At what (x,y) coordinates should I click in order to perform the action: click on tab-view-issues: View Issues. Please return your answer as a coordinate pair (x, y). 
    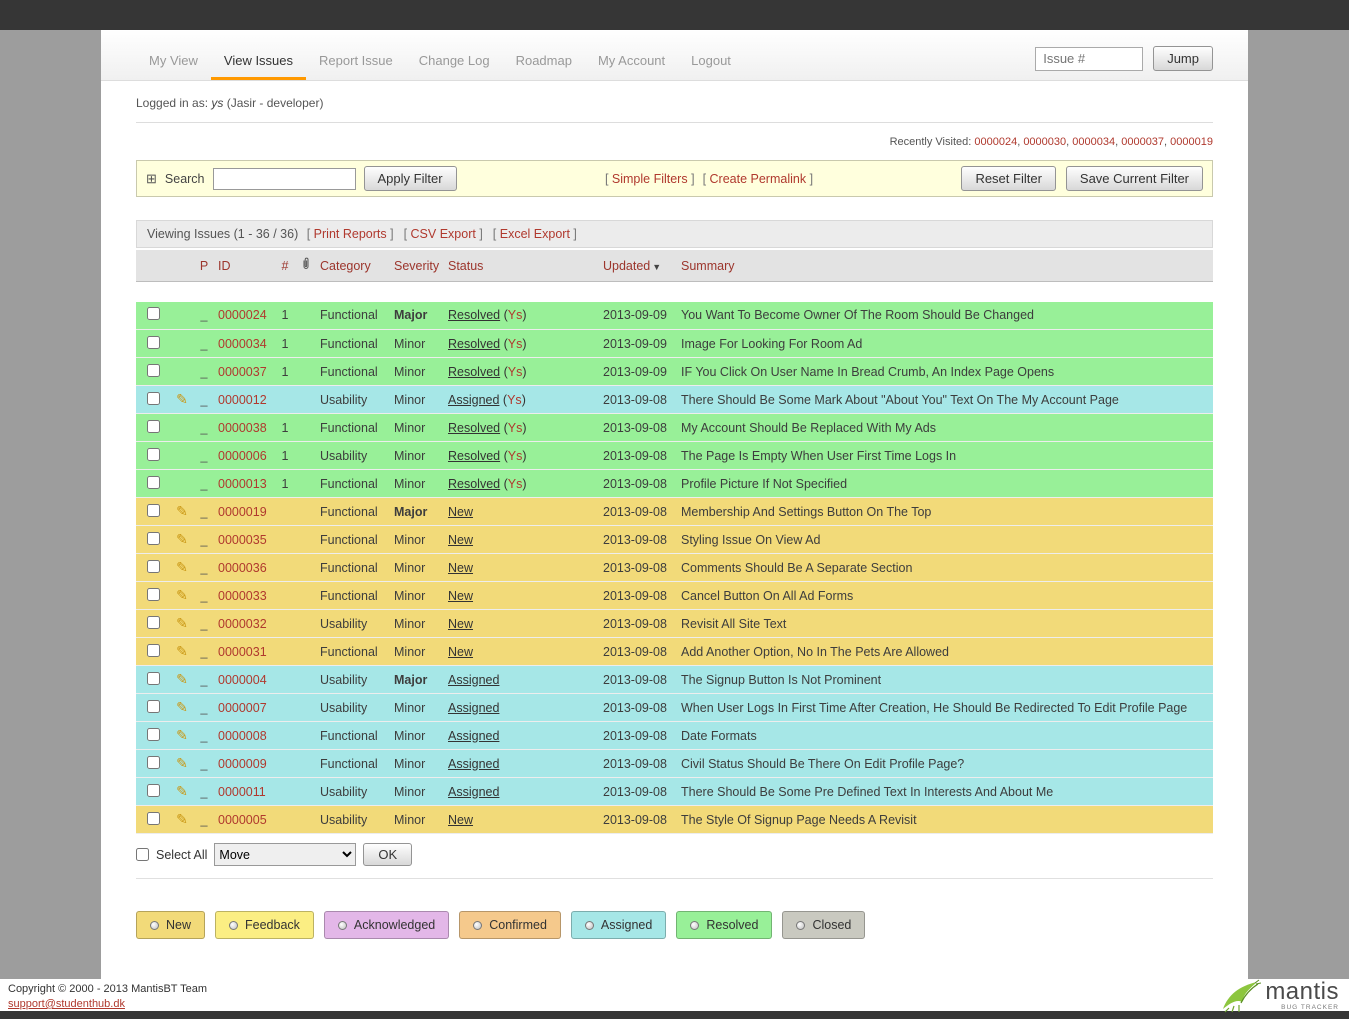
    Looking at the image, I should click on (258, 62).